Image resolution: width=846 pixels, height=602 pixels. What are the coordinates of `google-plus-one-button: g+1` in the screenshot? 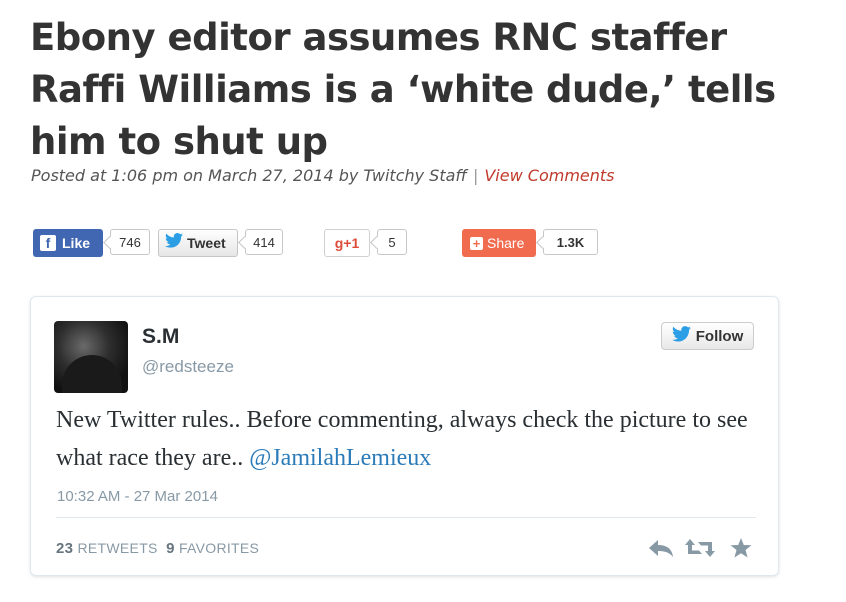 It's located at (347, 243).